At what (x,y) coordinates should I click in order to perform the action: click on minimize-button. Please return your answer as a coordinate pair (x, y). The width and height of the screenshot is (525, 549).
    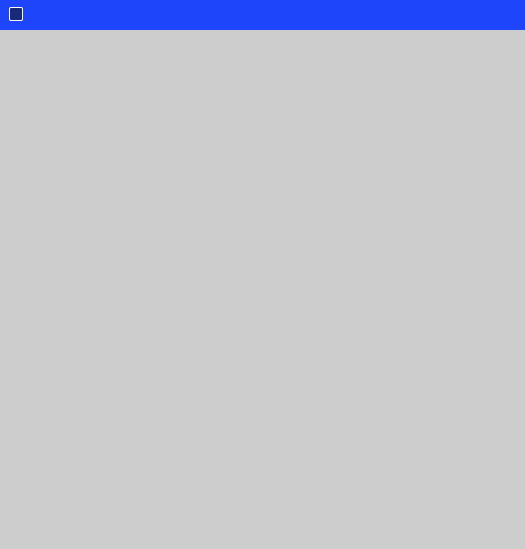
    Looking at the image, I should click on (455, 15).